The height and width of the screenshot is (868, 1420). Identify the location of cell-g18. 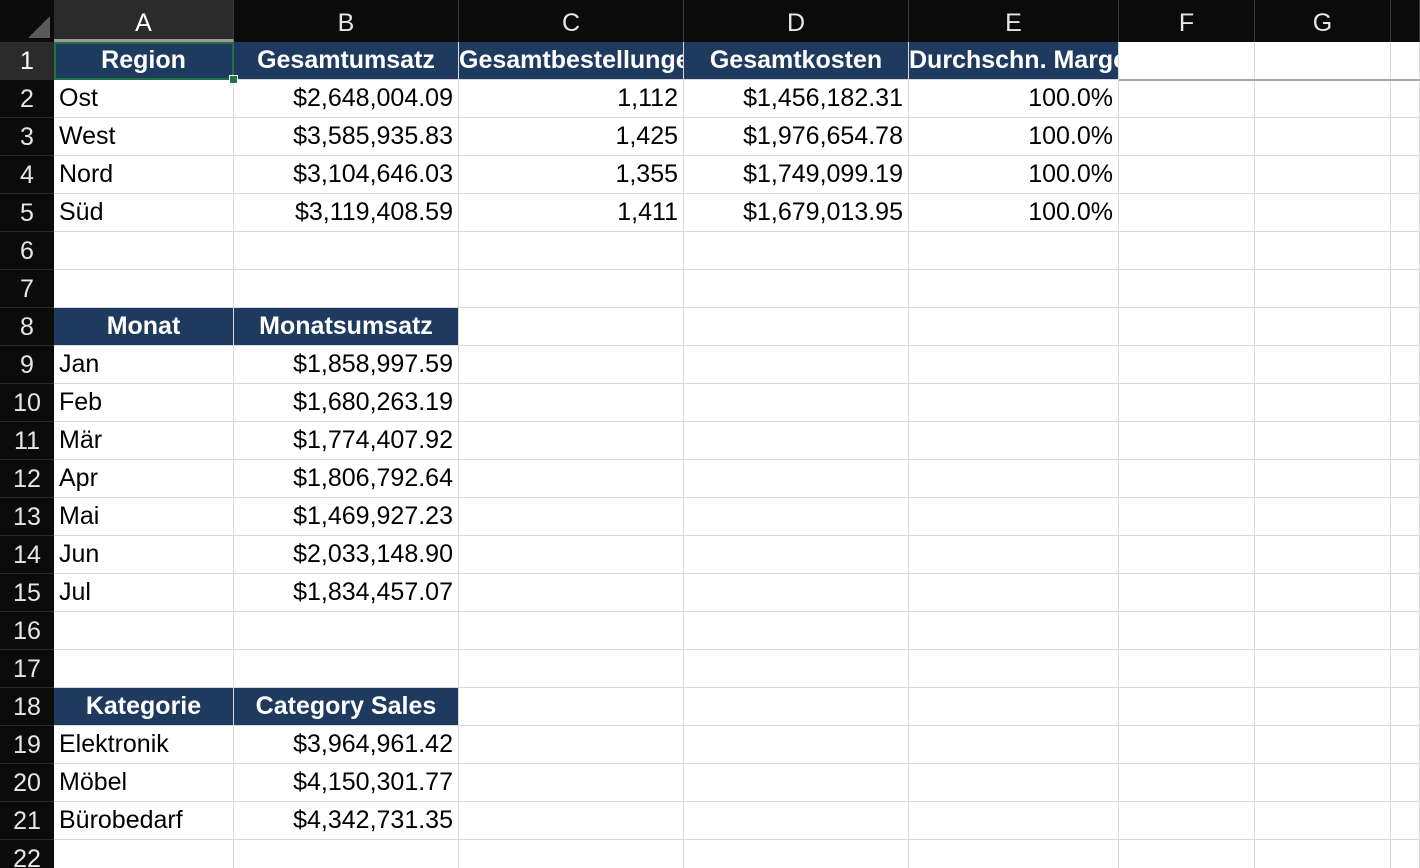
(1323, 707).